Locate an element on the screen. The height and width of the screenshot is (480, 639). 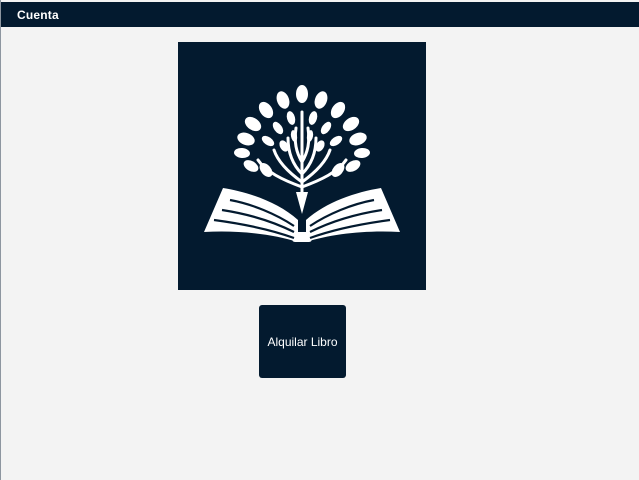
window-title: Cuenta is located at coordinates (38, 14).